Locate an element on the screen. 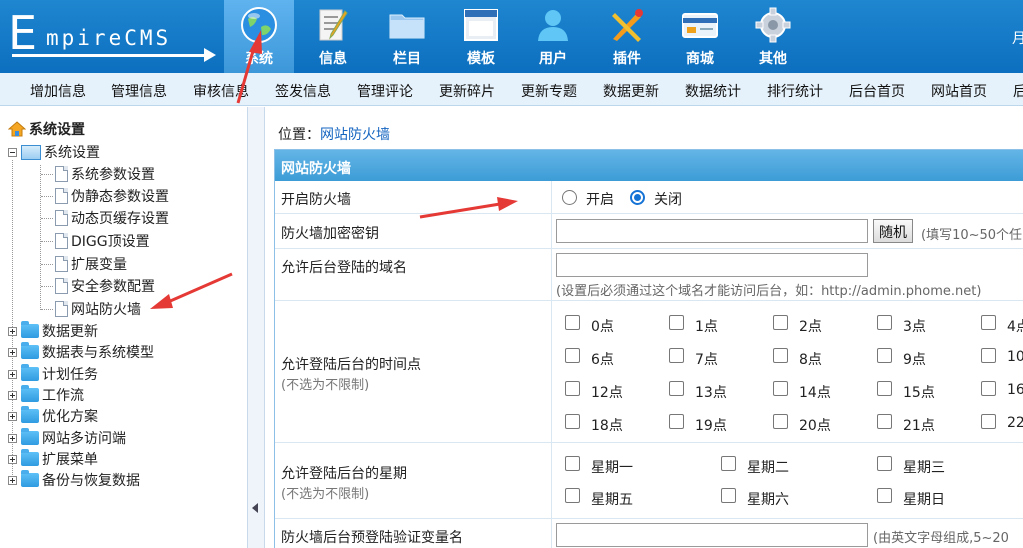 The image size is (1023, 548). nav-other: 其他 is located at coordinates (773, 36).